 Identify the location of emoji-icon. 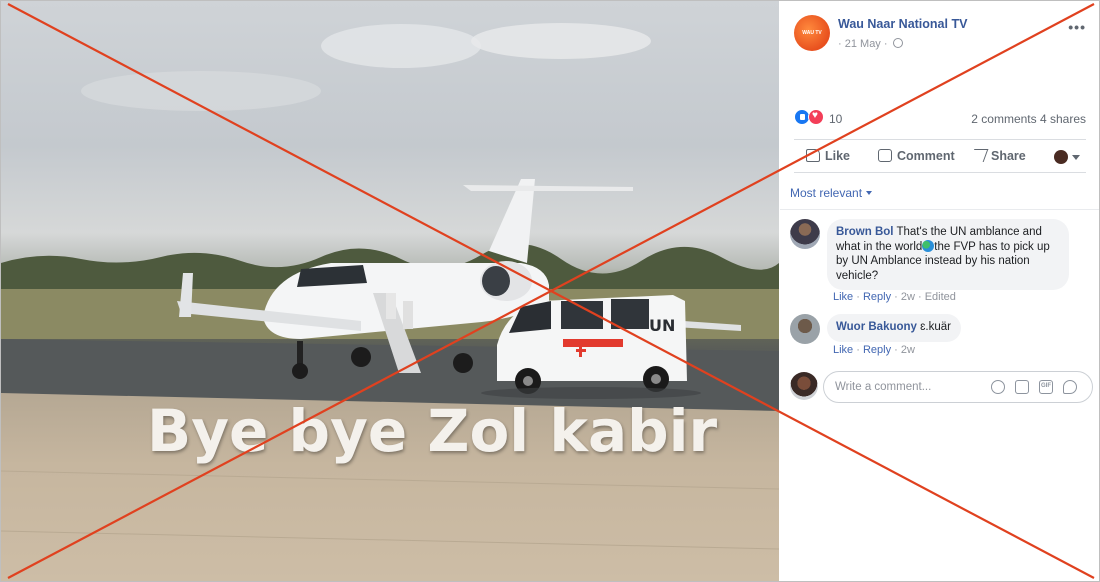
(998, 387).